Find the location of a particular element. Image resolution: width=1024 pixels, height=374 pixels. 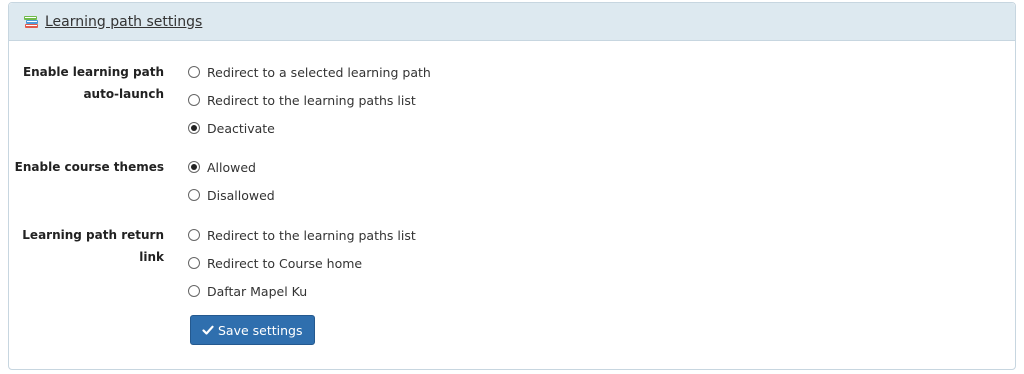

save-button-label: Save settings is located at coordinates (260, 330).